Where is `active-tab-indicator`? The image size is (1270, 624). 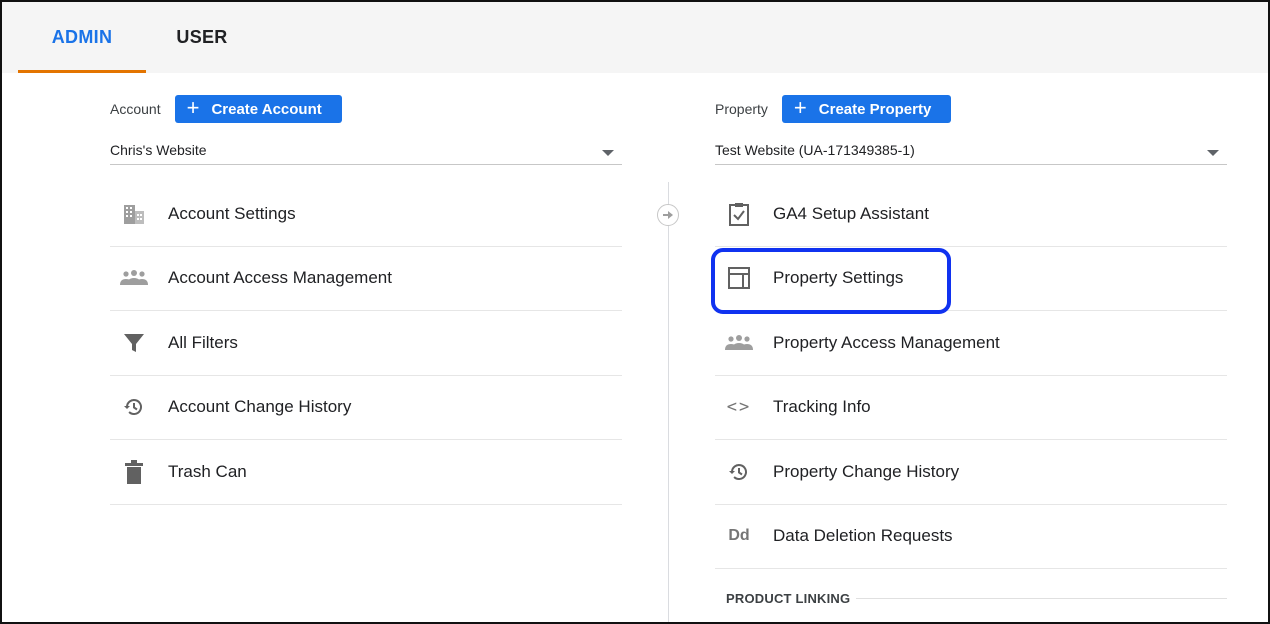 active-tab-indicator is located at coordinates (82, 71).